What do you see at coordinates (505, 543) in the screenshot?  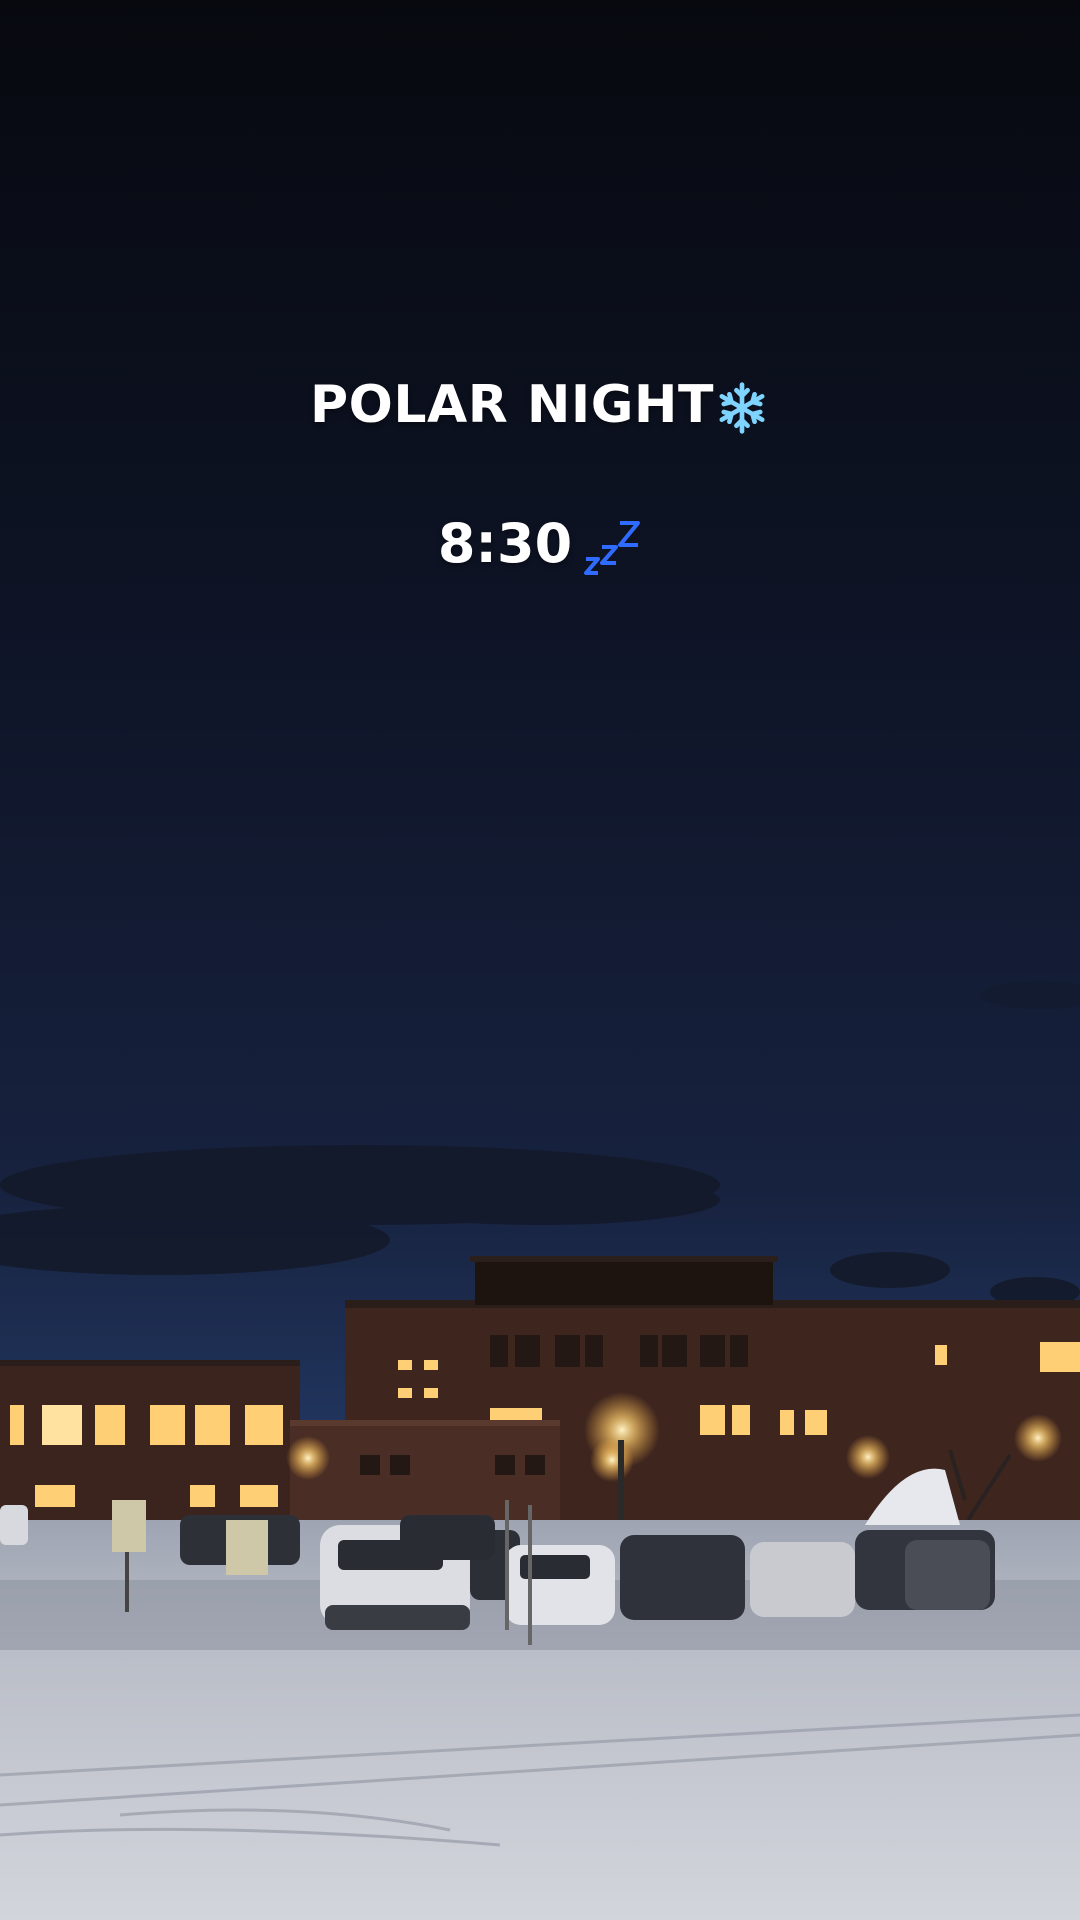 I see `story-time-text: 8:30` at bounding box center [505, 543].